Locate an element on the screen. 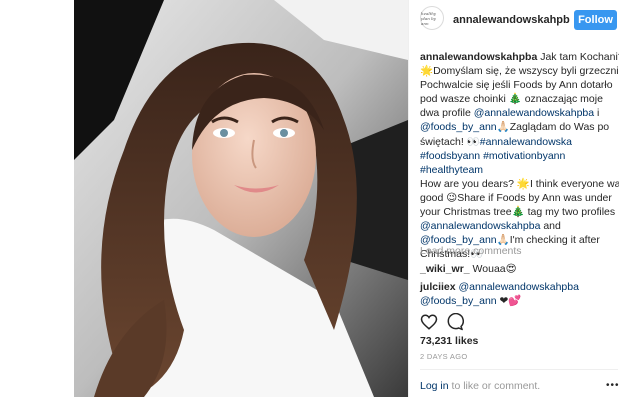 The width and height of the screenshot is (619, 397). avatar: healthy plan by ann is located at coordinates (432, 18).